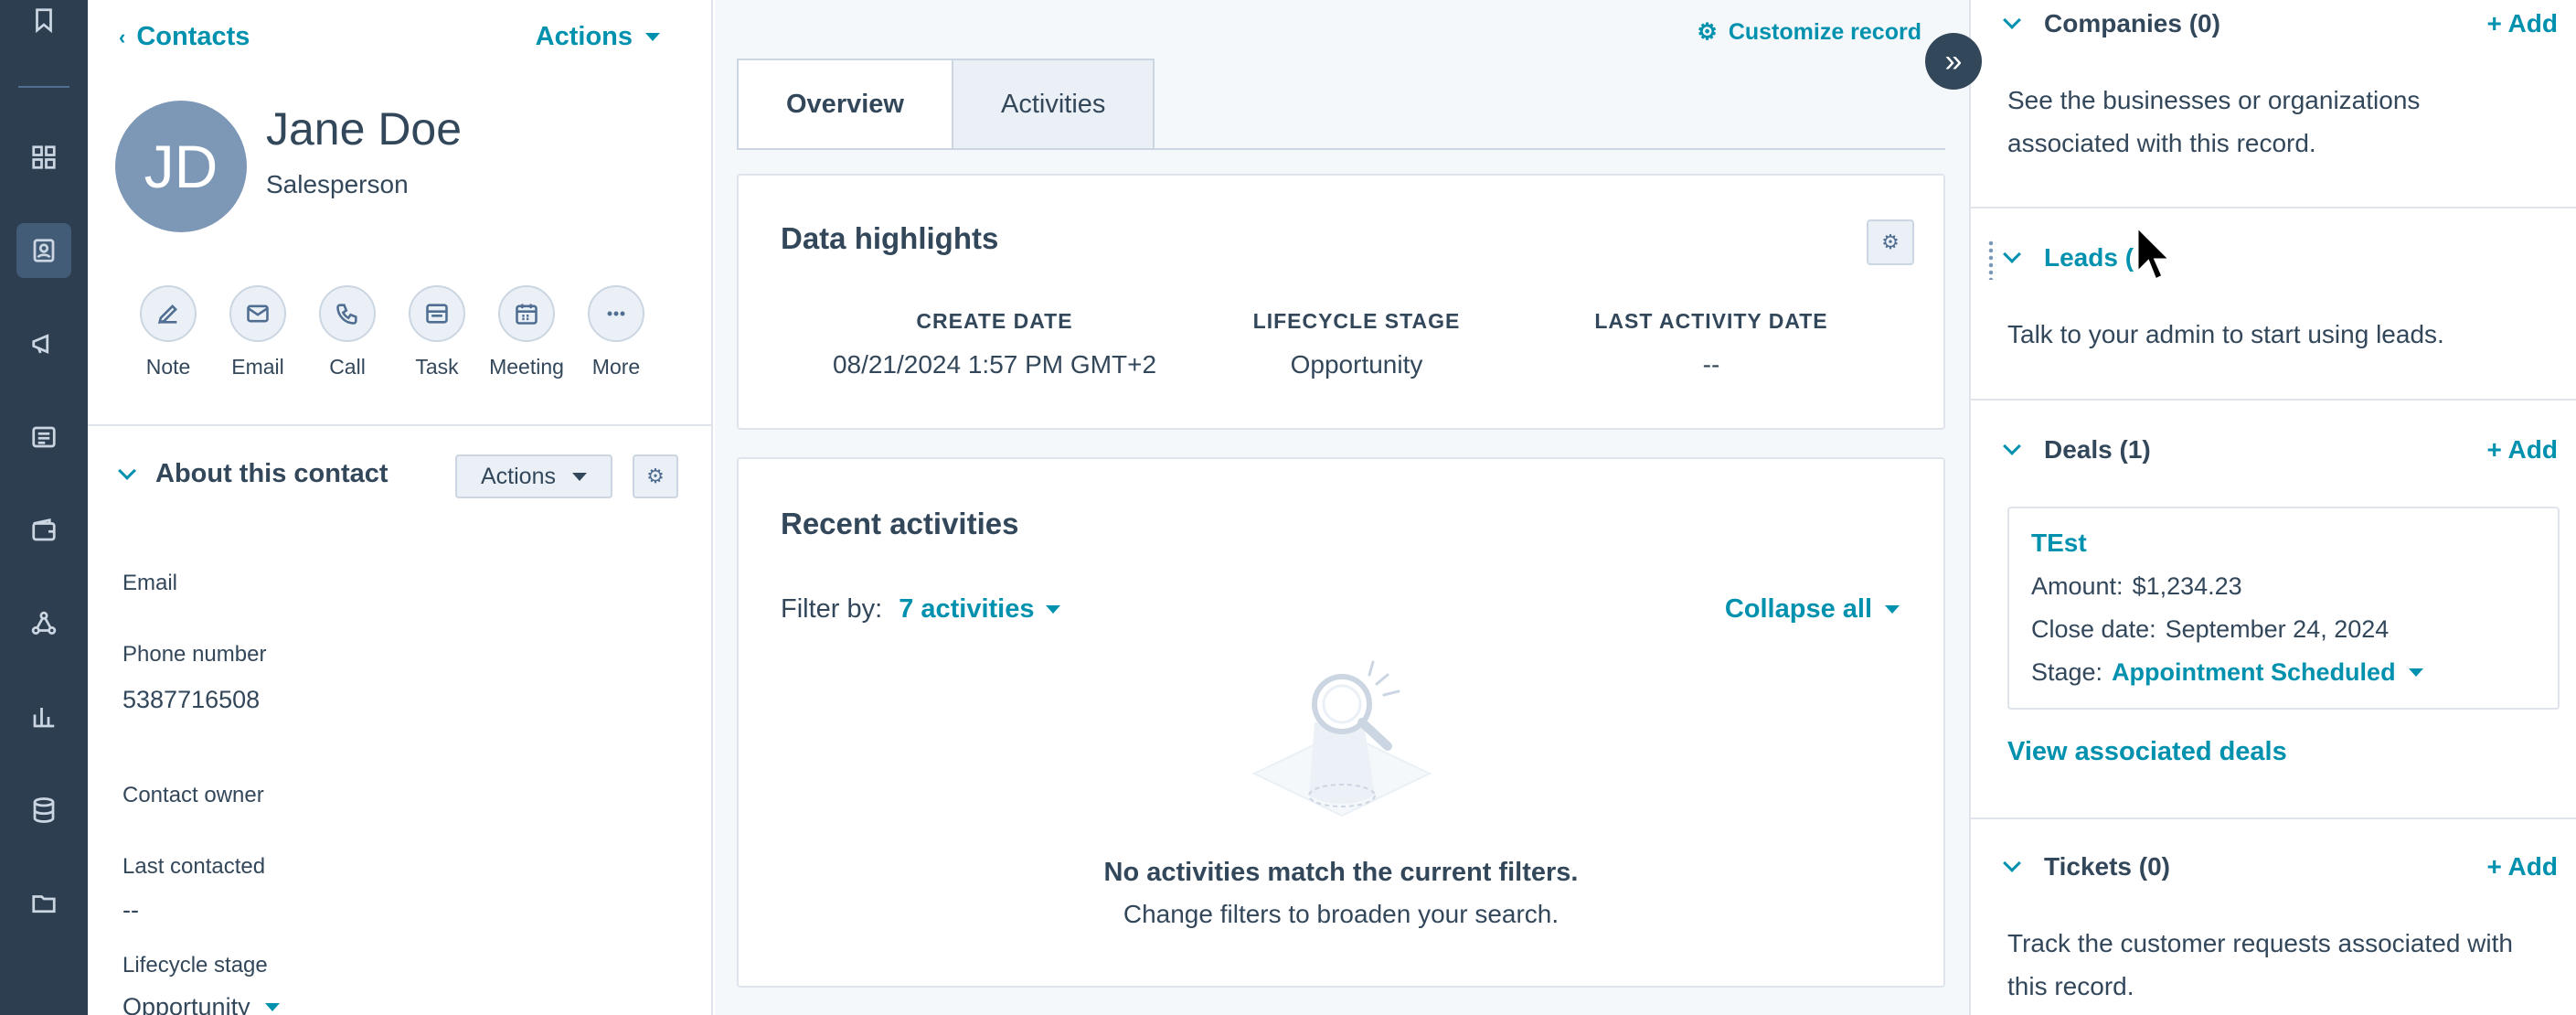 The height and width of the screenshot is (1015, 2576). I want to click on empty-state-title: No activities match the current filters., so click(1341, 872).